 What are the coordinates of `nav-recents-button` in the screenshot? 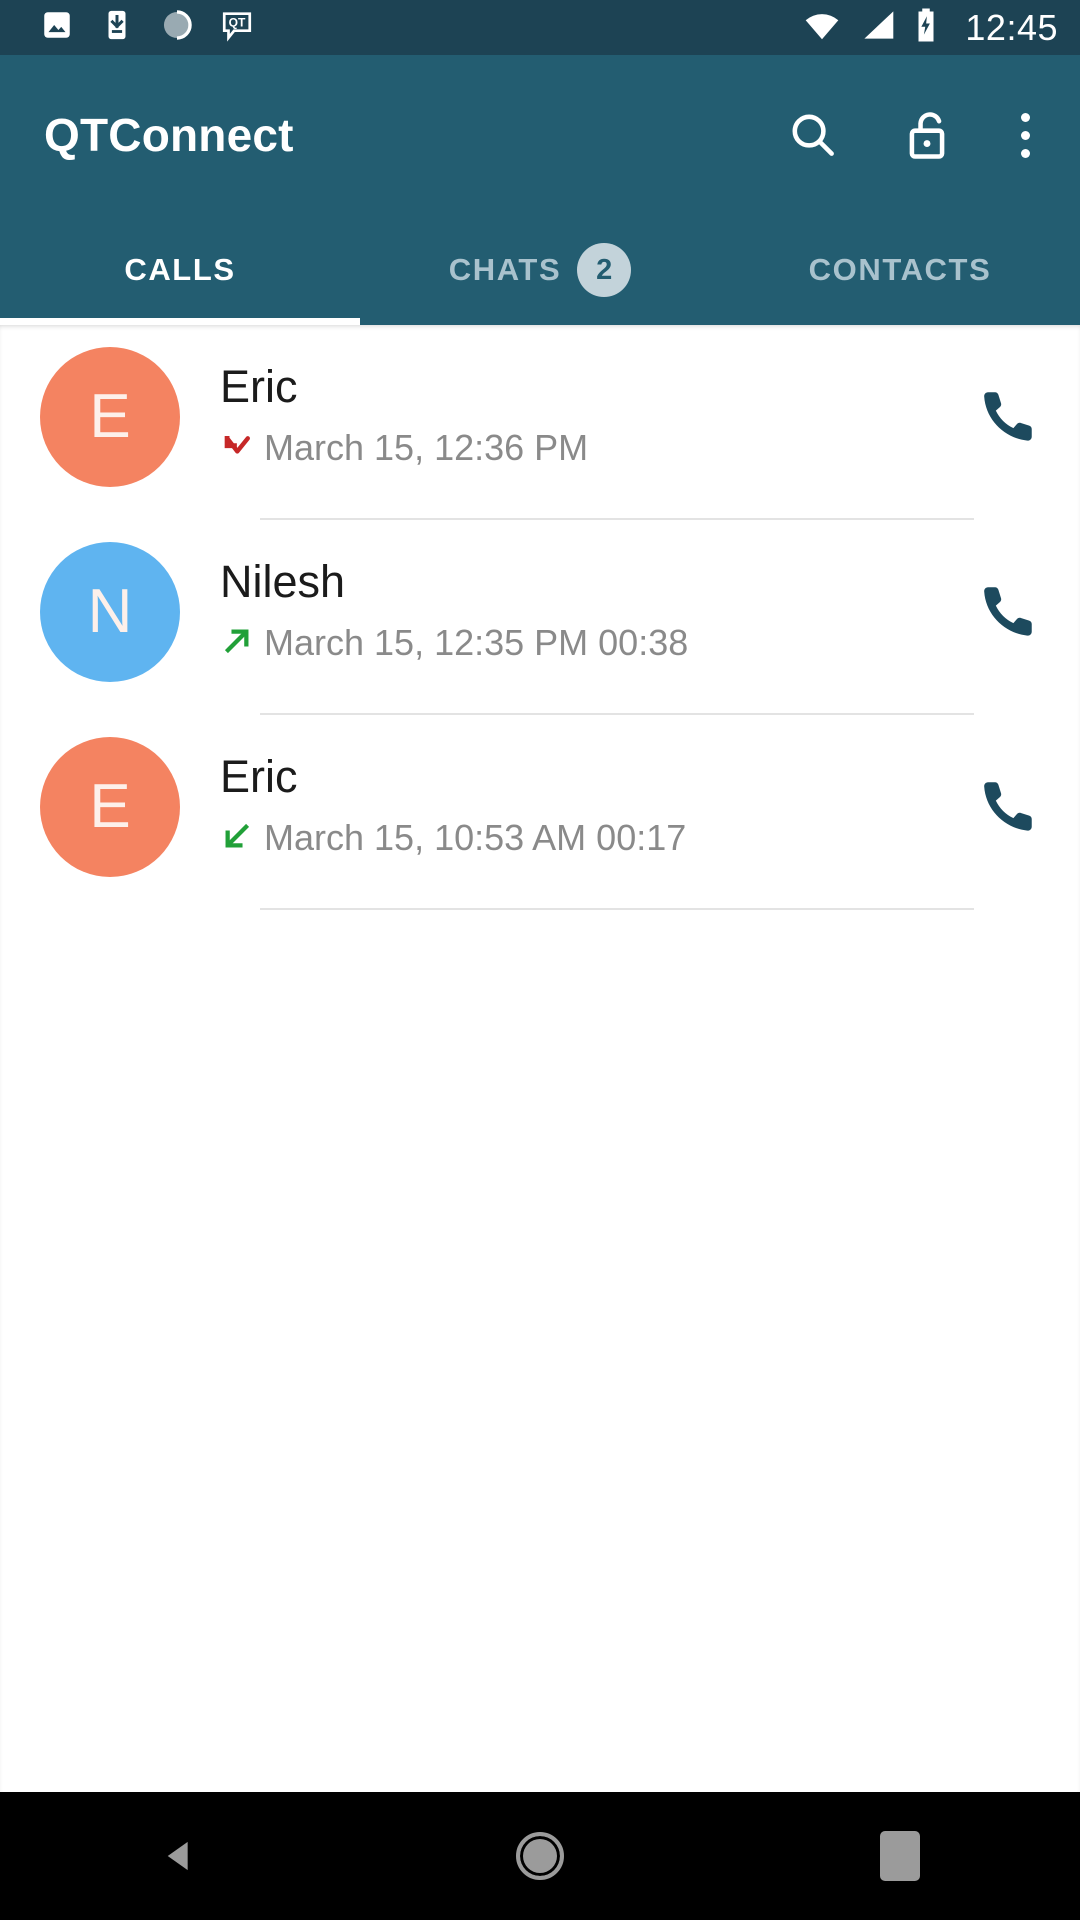 It's located at (900, 1856).